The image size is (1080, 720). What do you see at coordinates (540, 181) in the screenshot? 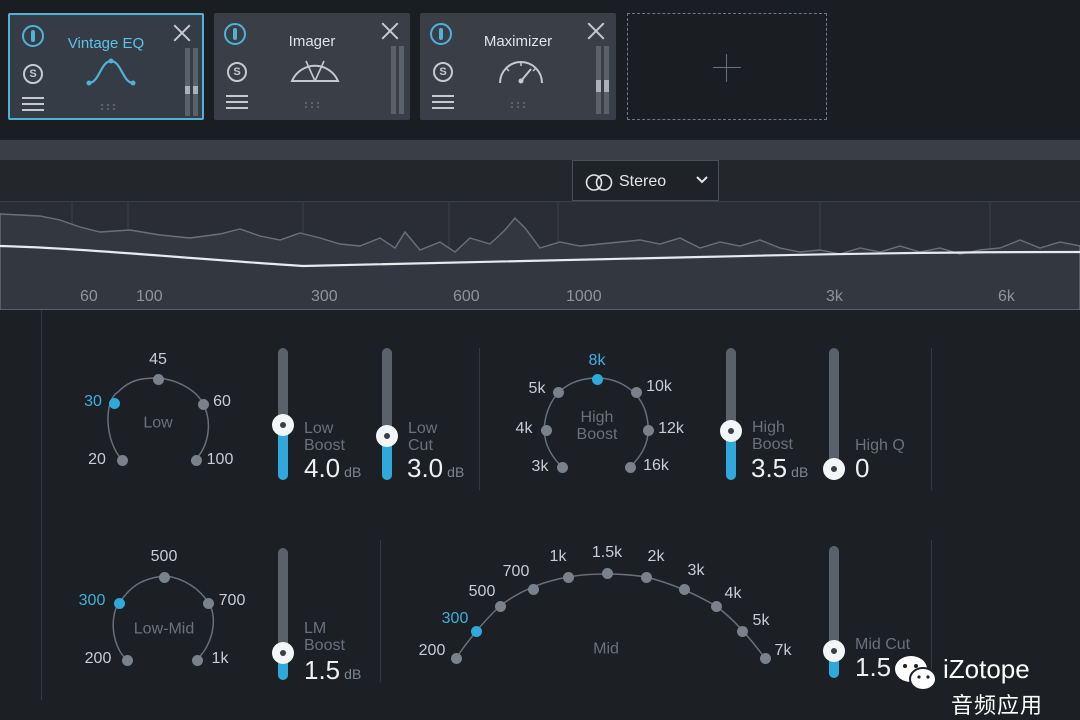
I see `eq-toolbar: Stereo` at bounding box center [540, 181].